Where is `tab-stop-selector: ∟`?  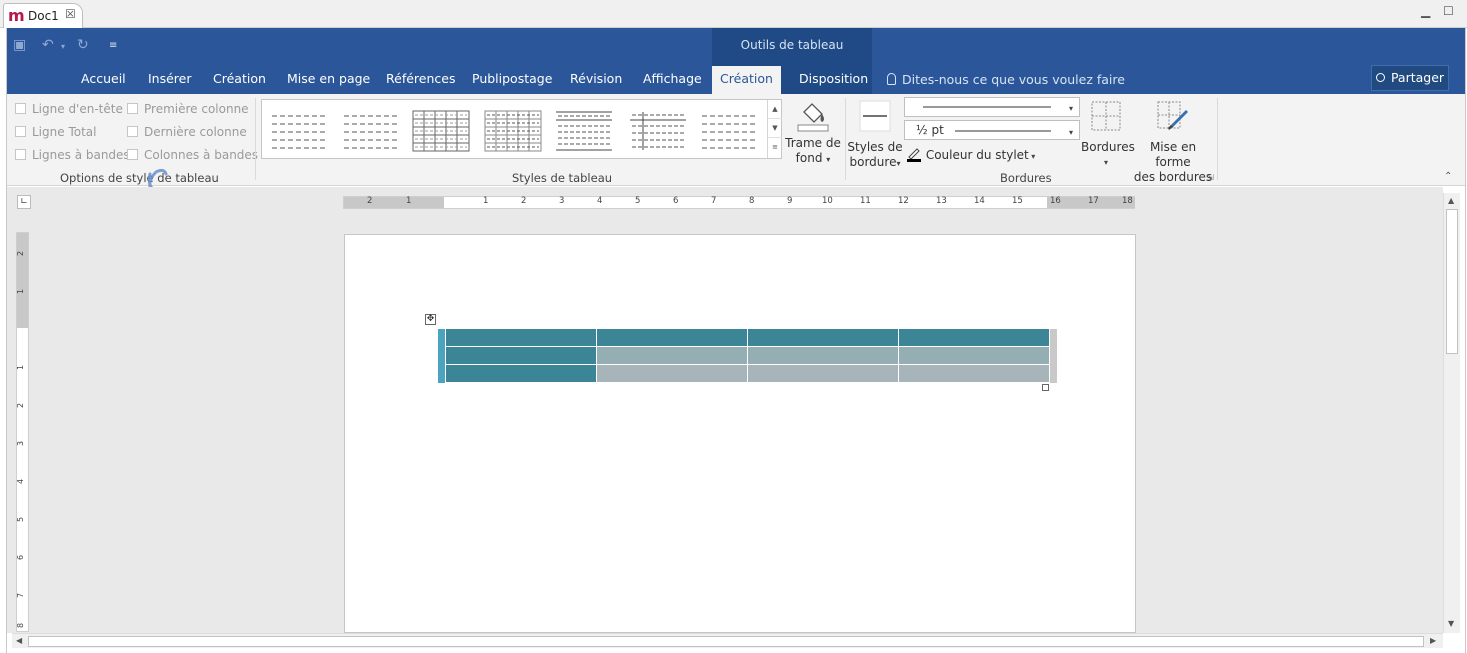
tab-stop-selector: ∟ is located at coordinates (24, 202).